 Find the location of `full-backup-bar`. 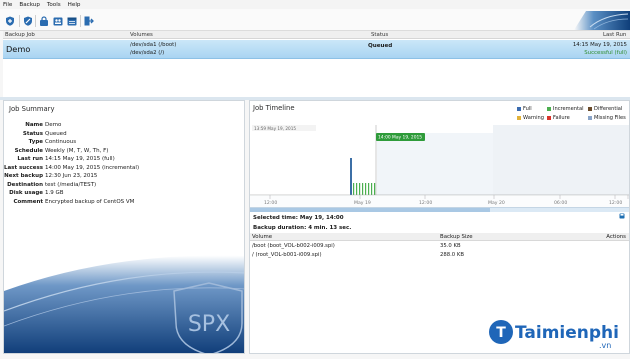

full-backup-bar is located at coordinates (351, 176).